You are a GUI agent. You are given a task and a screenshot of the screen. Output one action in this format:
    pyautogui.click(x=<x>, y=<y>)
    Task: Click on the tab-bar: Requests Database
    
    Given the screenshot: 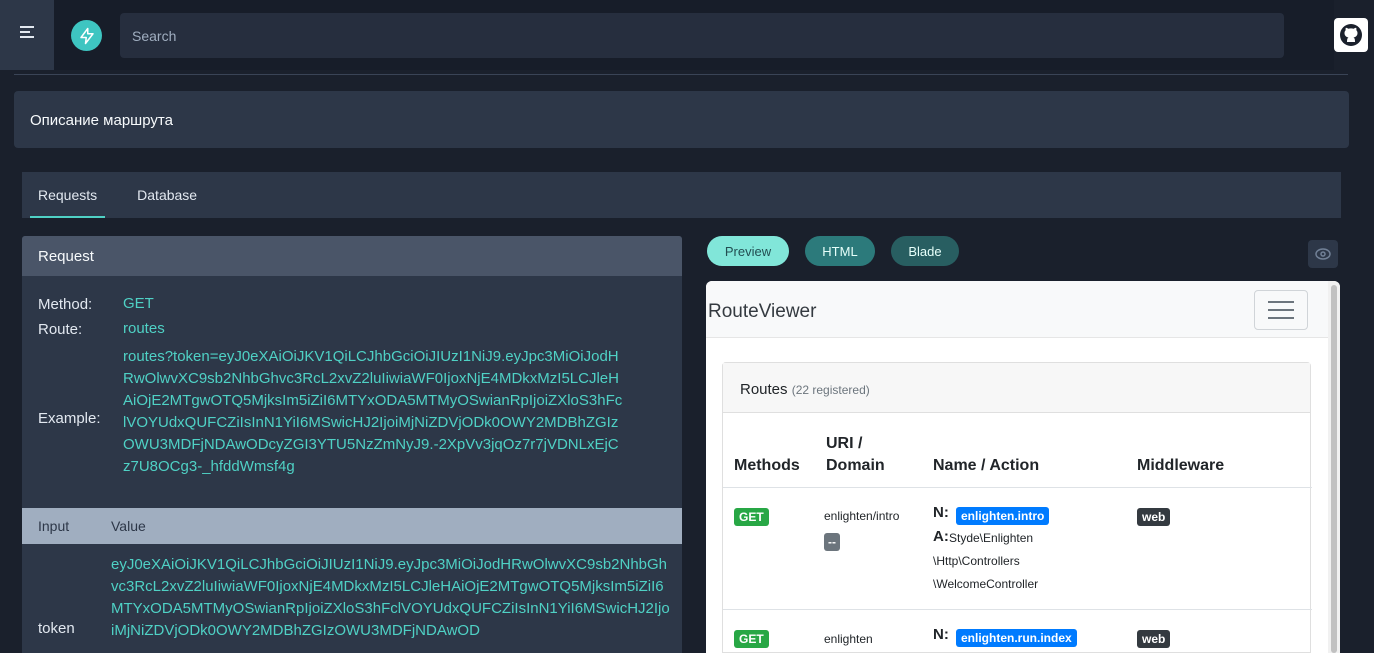 What is the action you would take?
    pyautogui.click(x=681, y=195)
    